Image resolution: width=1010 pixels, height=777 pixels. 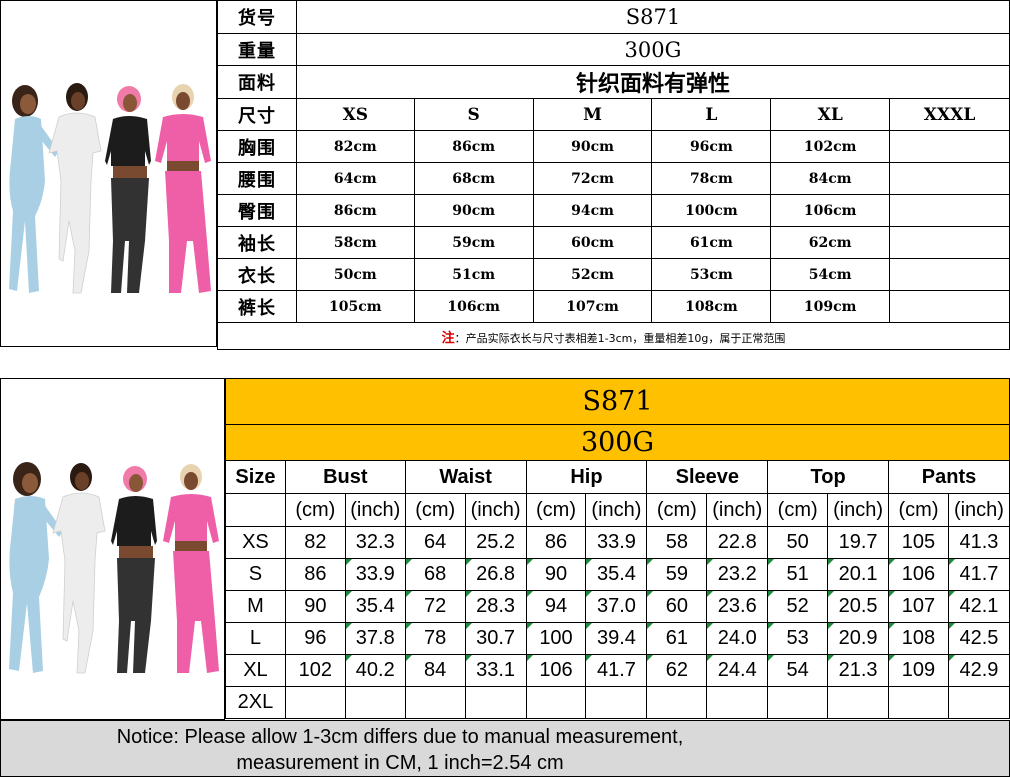 What do you see at coordinates (978, 606) in the screenshot?
I see `en-measurement-cell: 42.1` at bounding box center [978, 606].